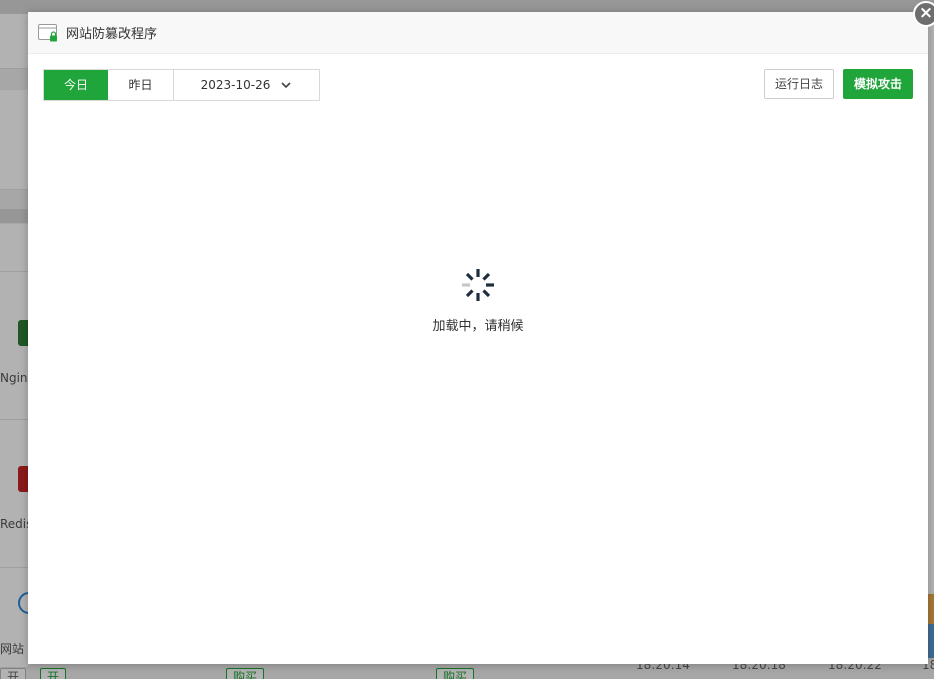 Image resolution: width=934 pixels, height=679 pixels. I want to click on run-log-button: 运行日志, so click(798, 84).